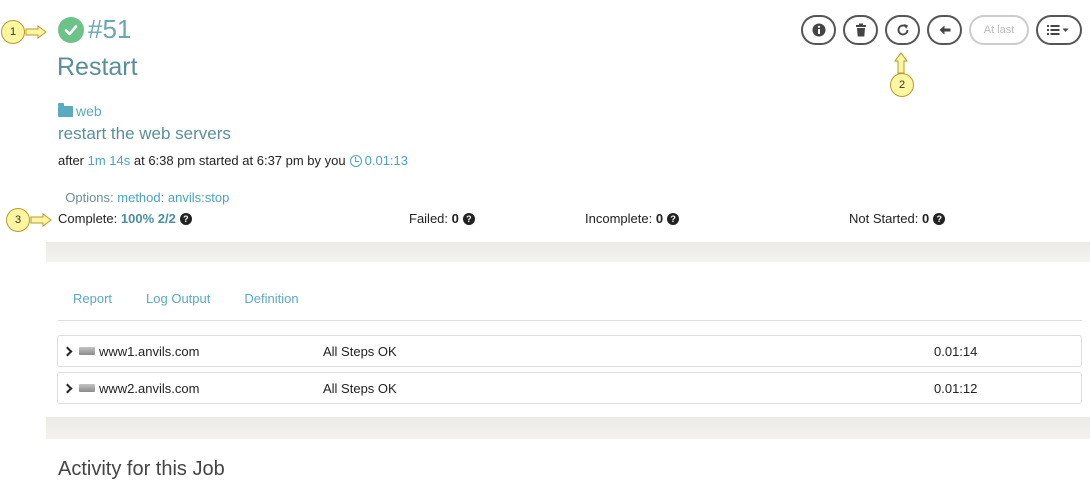  I want to click on folder-icon, so click(65, 109).